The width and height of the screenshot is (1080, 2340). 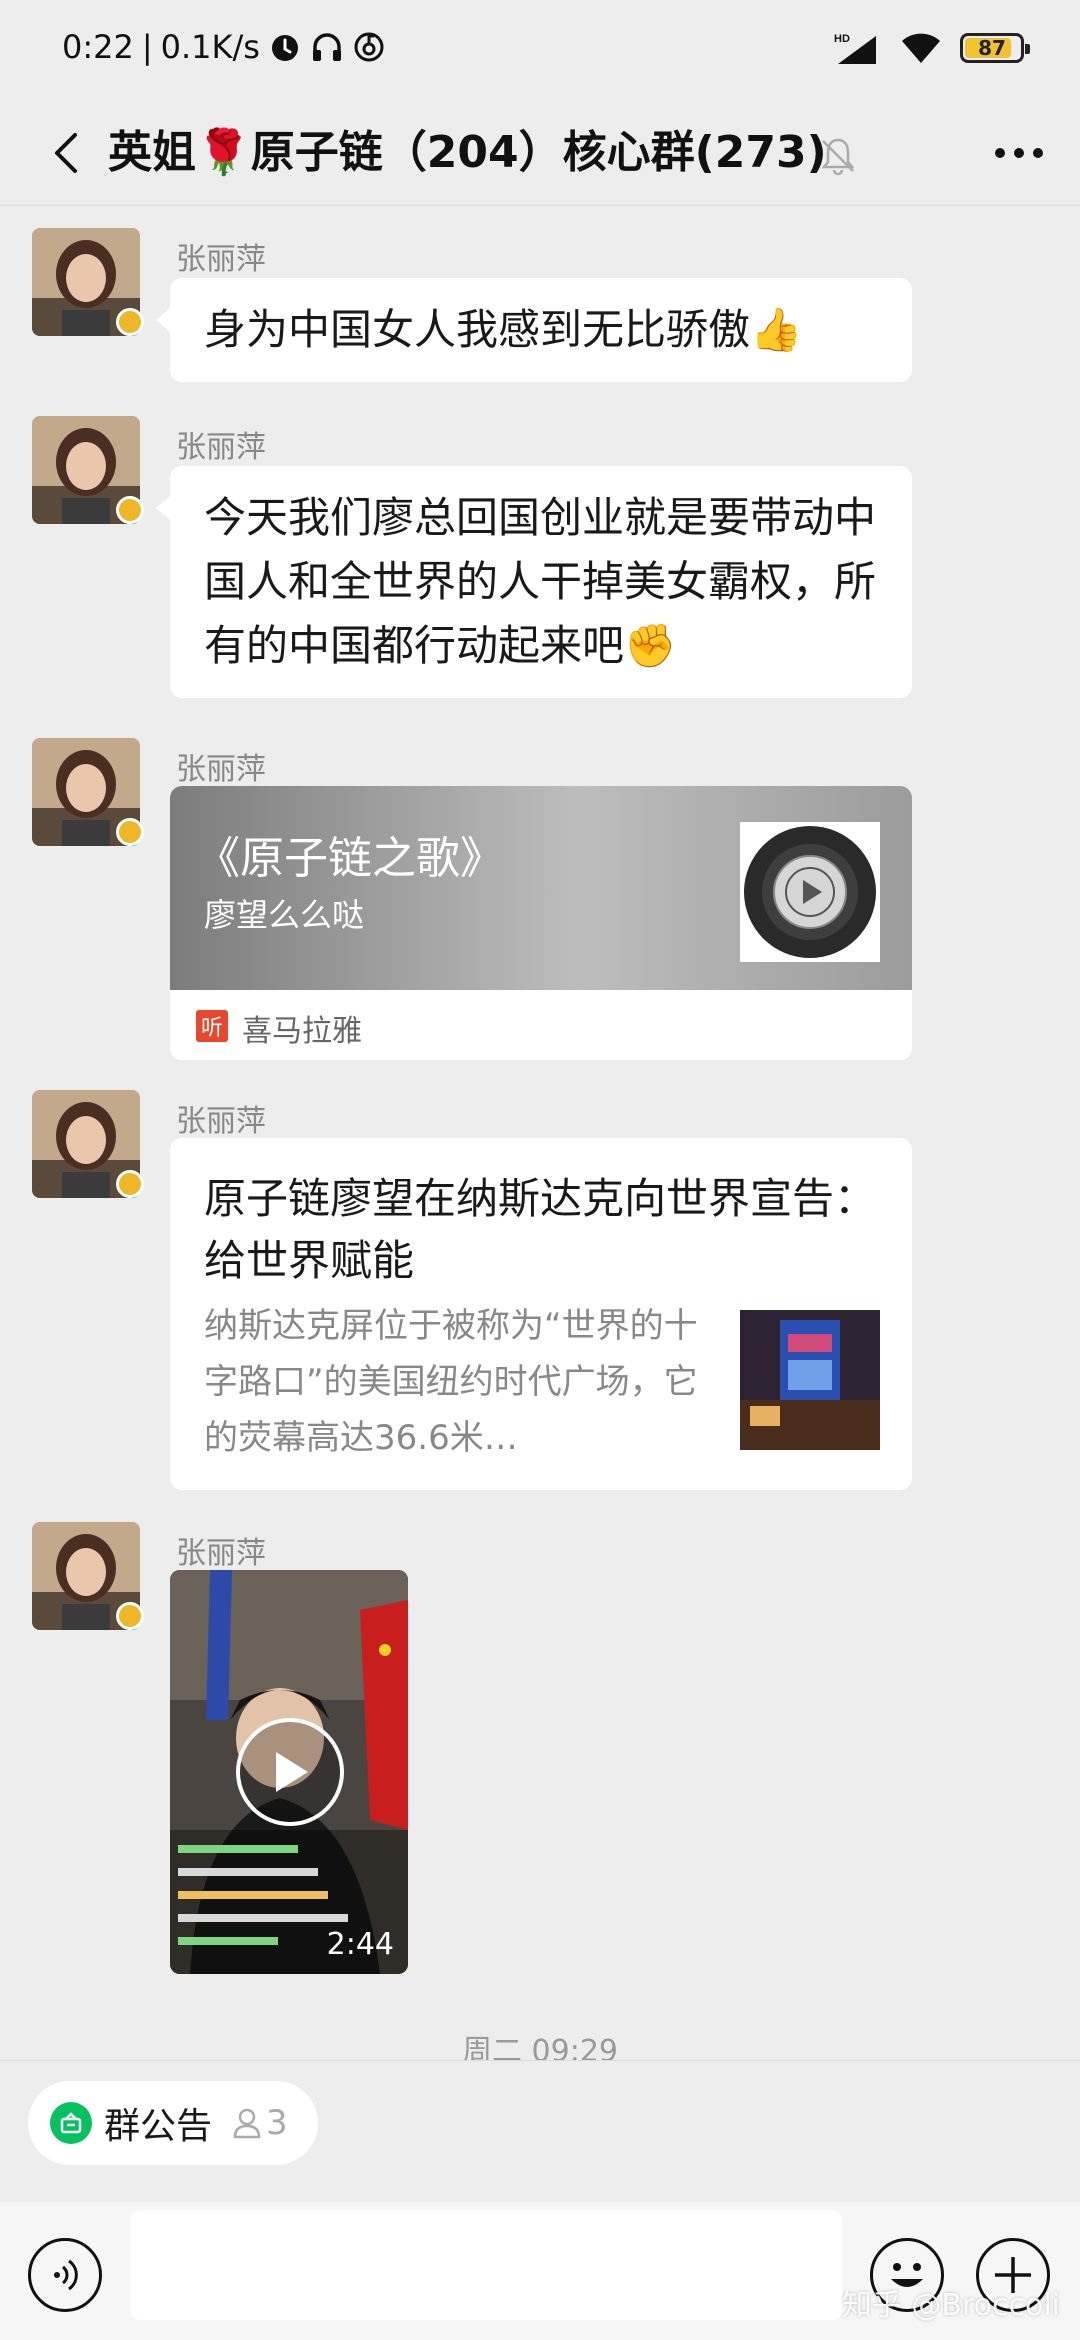 I want to click on vinyl-record-icon, so click(x=810, y=892).